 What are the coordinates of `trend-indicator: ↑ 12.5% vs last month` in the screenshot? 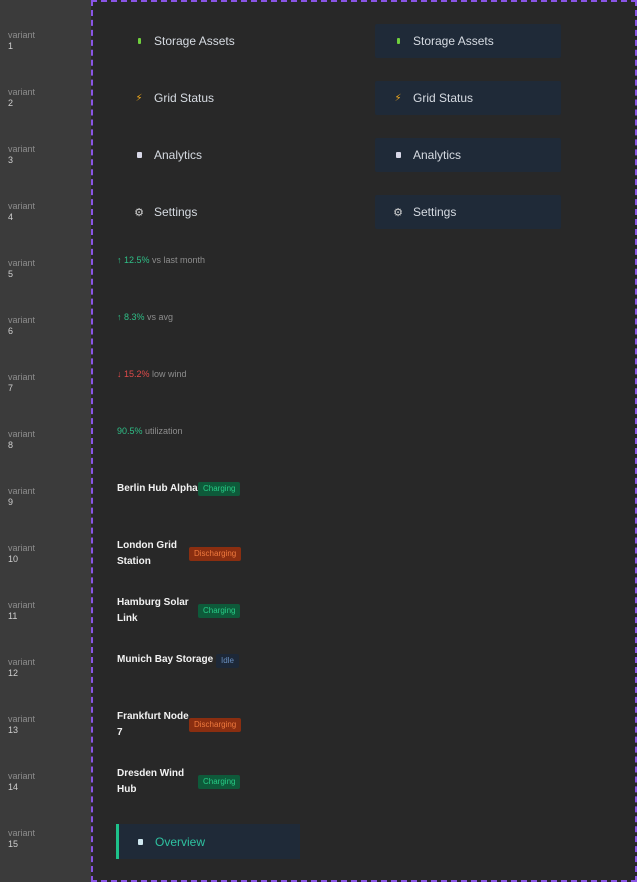 It's located at (161, 260).